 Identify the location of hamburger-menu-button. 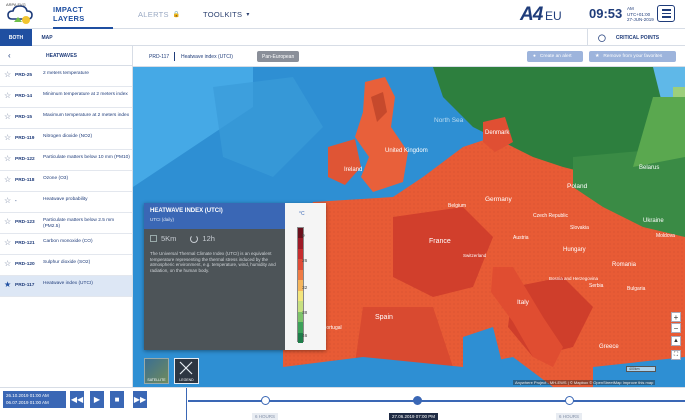
(666, 13).